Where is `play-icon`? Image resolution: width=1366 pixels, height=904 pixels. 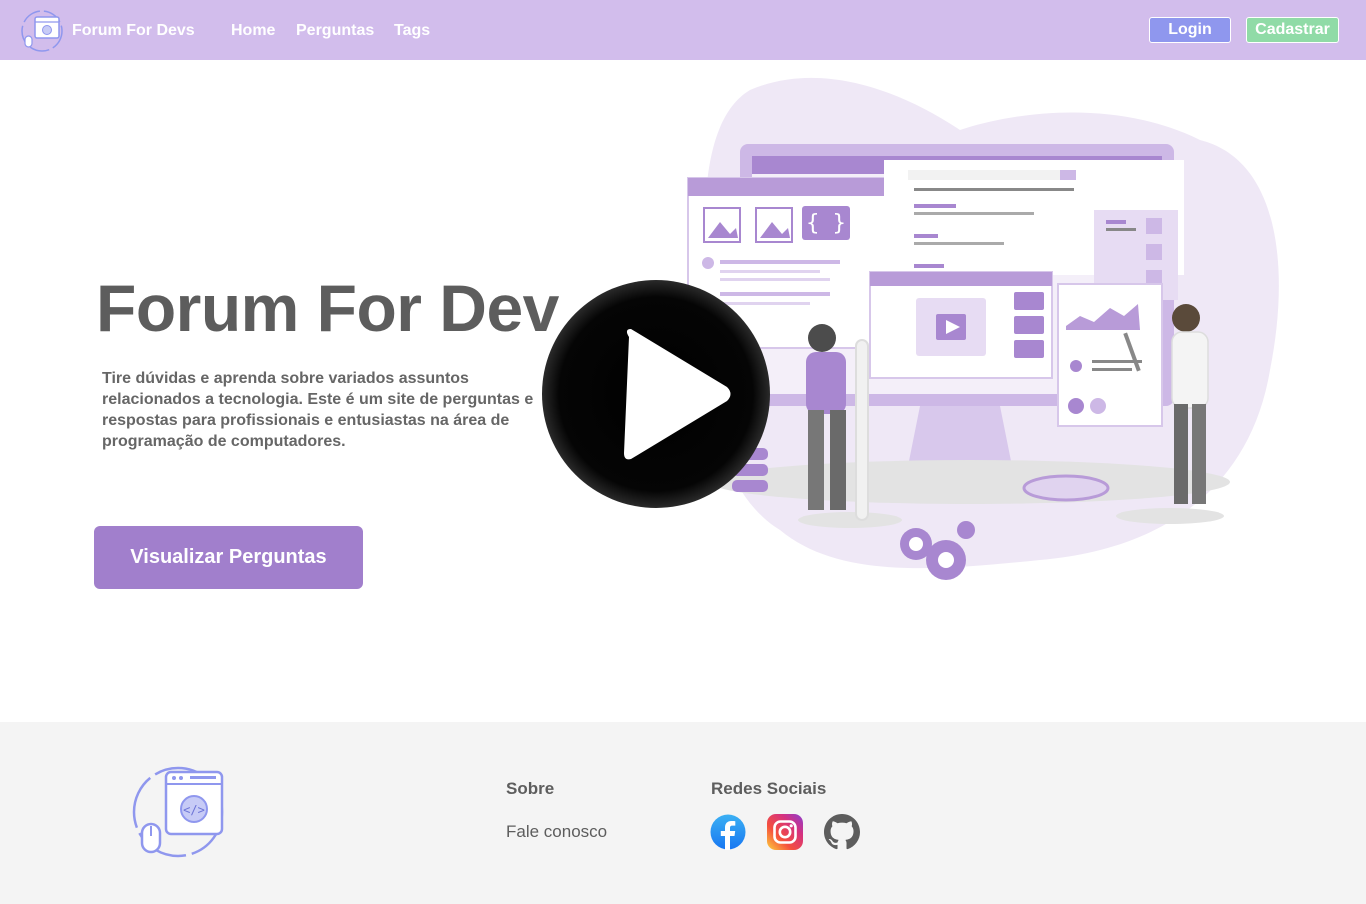 play-icon is located at coordinates (656, 394).